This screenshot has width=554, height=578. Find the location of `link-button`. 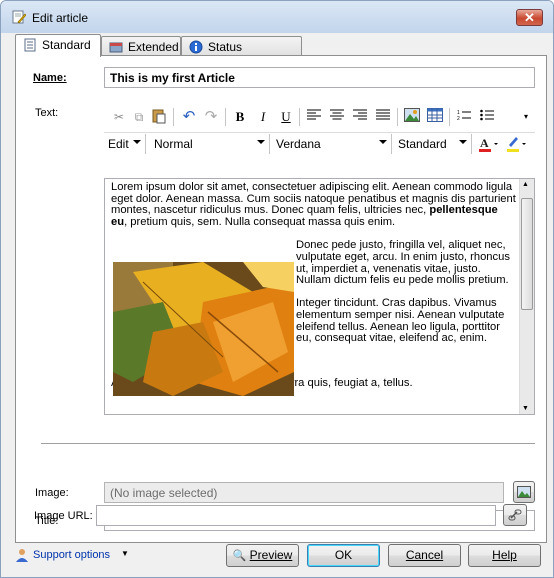

link-button is located at coordinates (515, 515).